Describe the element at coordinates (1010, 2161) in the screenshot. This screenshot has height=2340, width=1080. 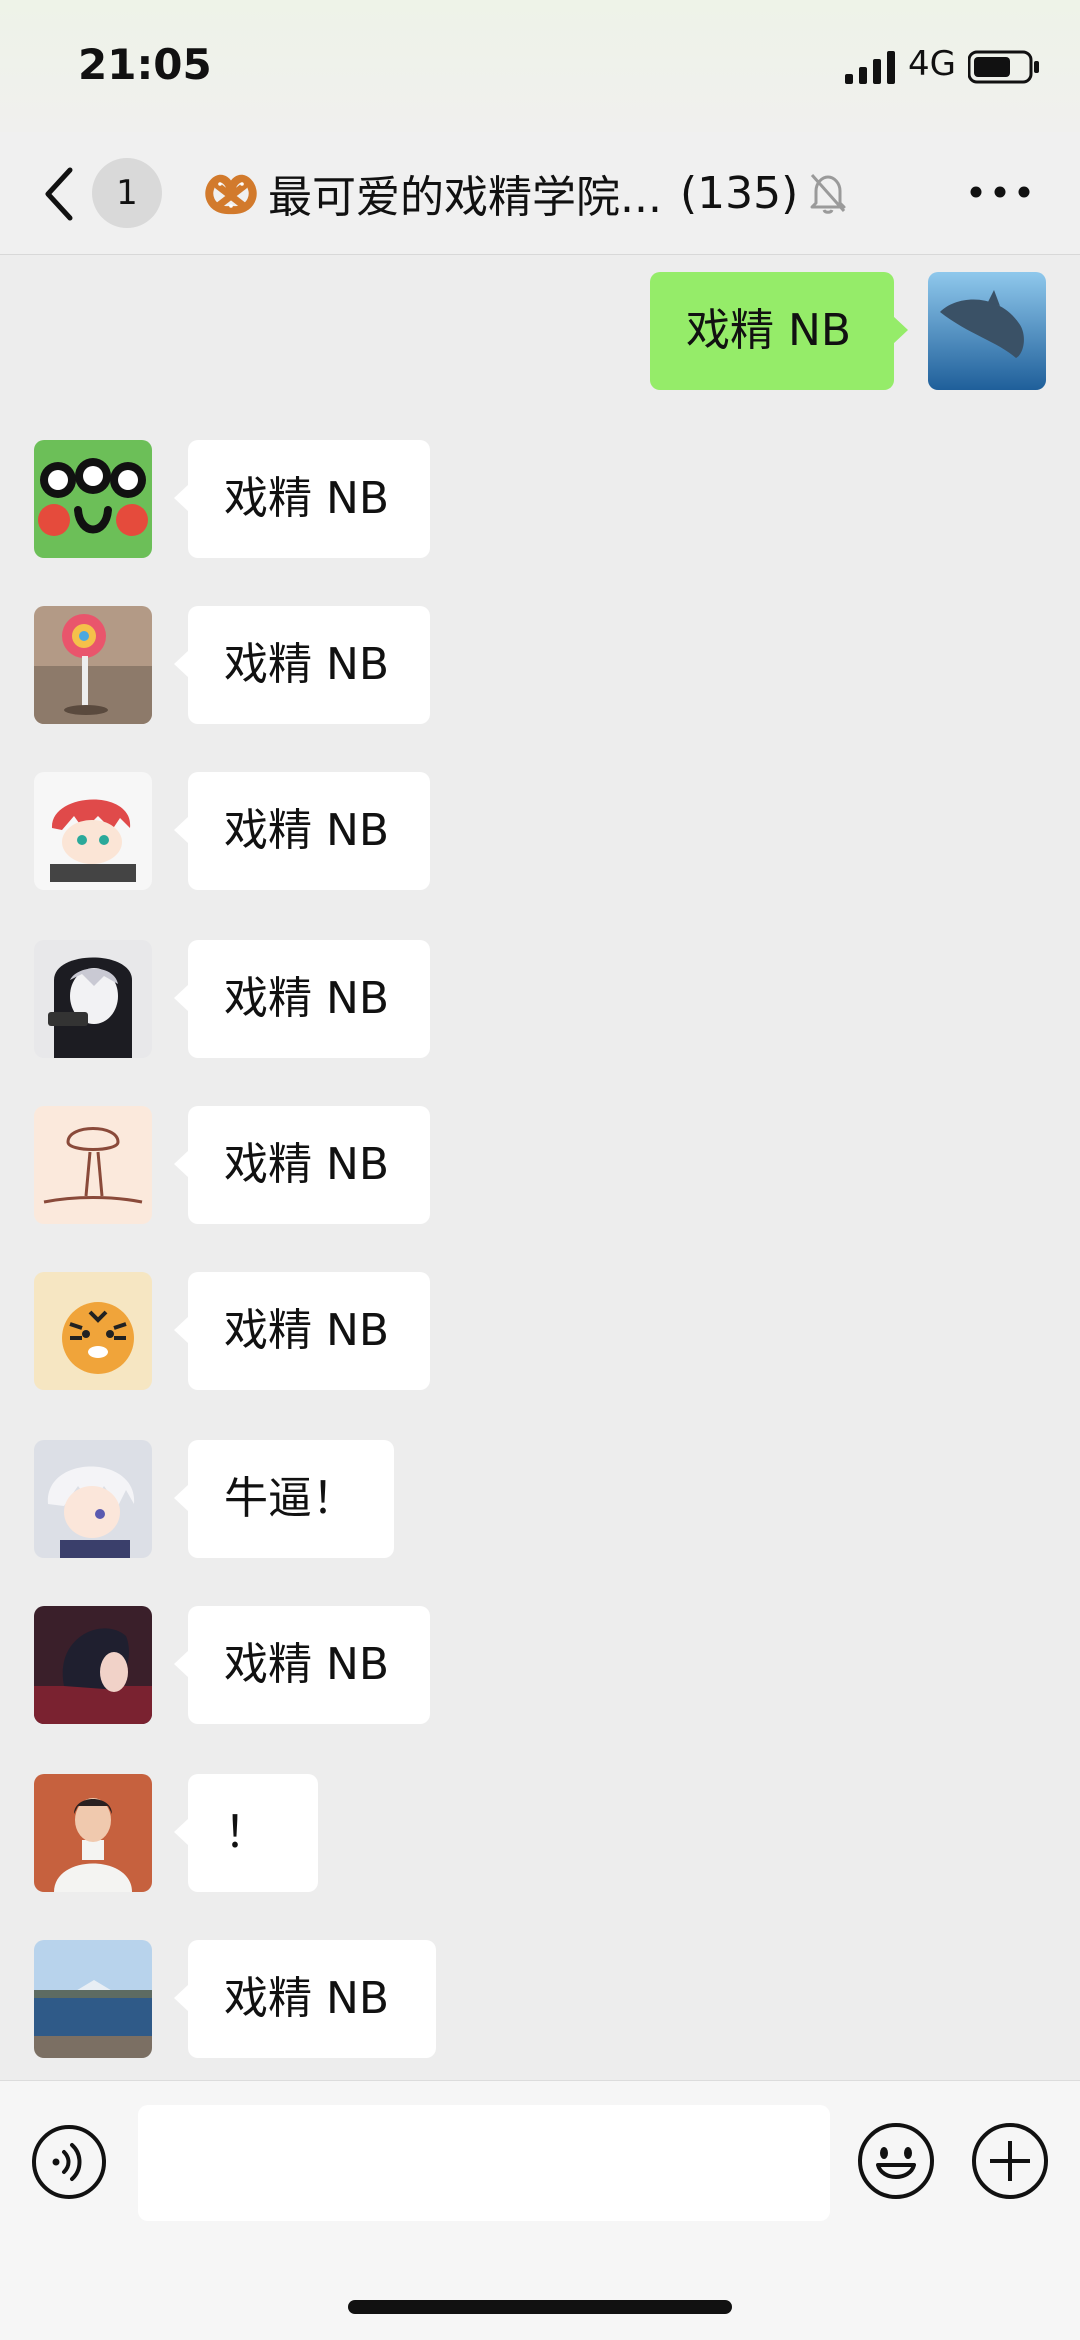
I see `add-attachment-icon` at that location.